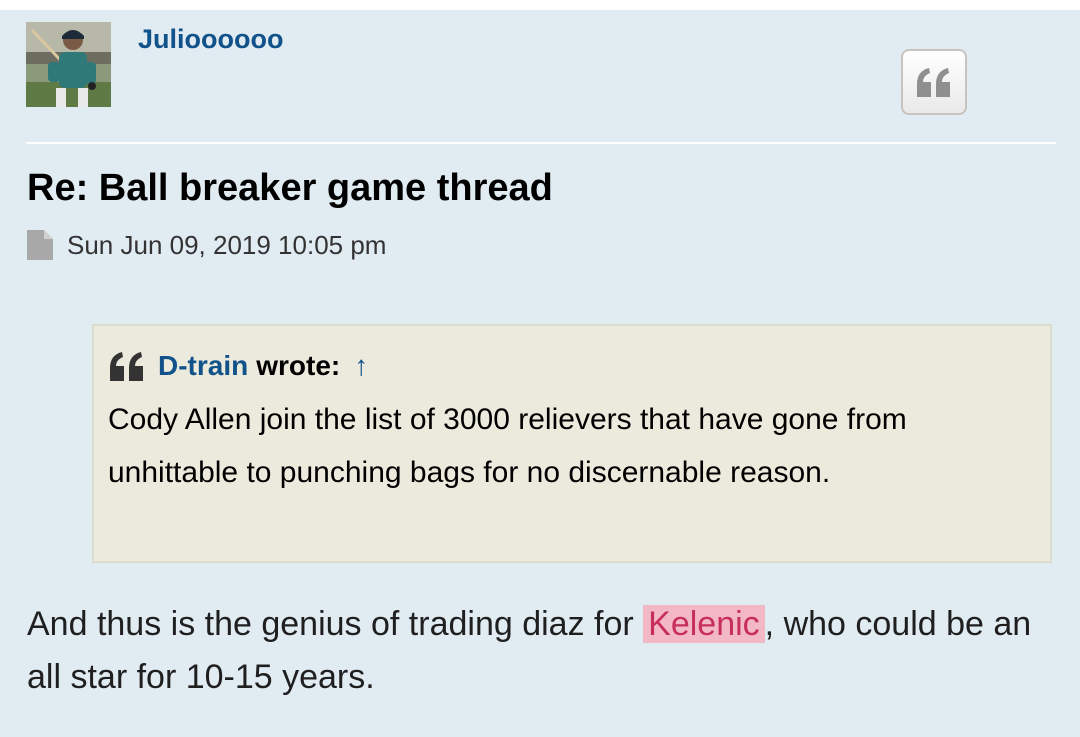 The width and height of the screenshot is (1080, 737). I want to click on avatar, so click(68, 64).